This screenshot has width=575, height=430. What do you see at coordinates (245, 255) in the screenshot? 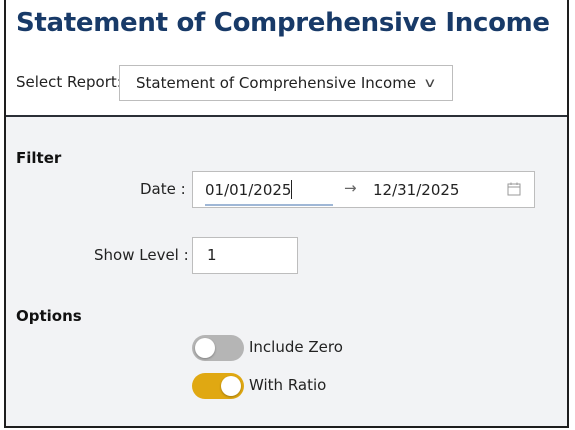
I see `show-level-input: 1` at bounding box center [245, 255].